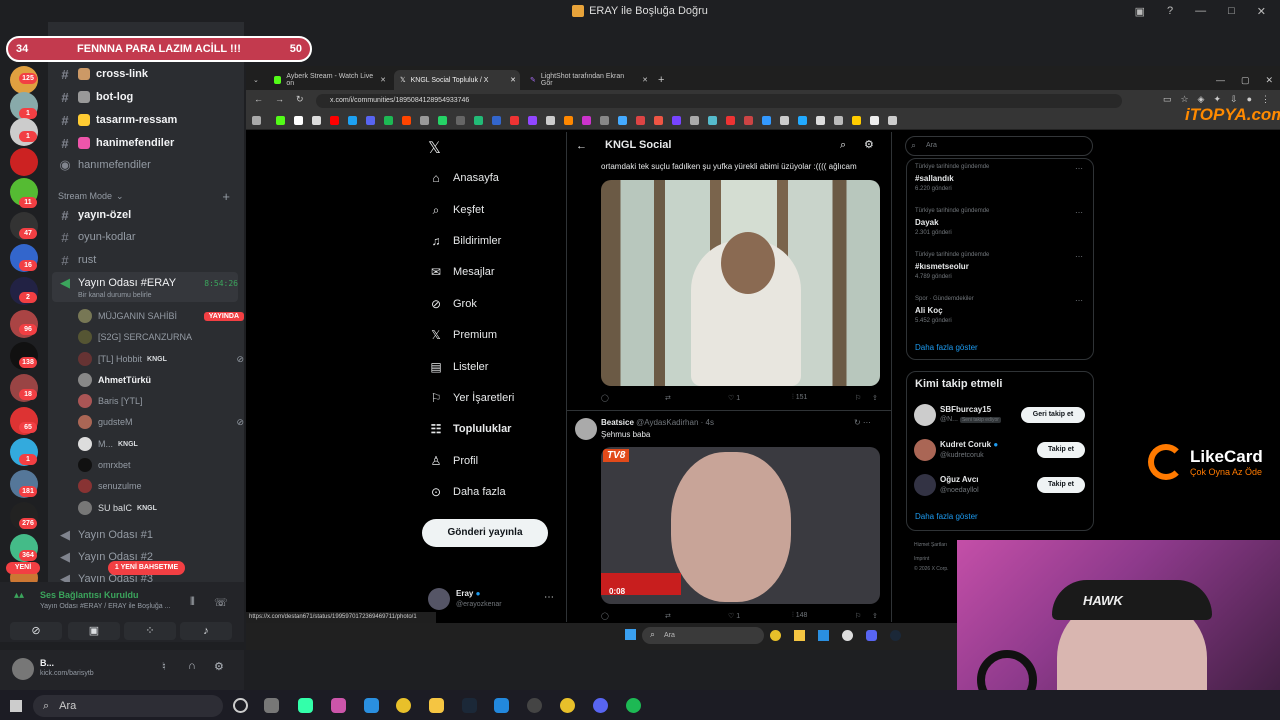 This screenshot has height=720, width=1280. Describe the element at coordinates (148, 215) in the screenshot. I see `channel-yayin-ozel: # yayın-özel` at that location.